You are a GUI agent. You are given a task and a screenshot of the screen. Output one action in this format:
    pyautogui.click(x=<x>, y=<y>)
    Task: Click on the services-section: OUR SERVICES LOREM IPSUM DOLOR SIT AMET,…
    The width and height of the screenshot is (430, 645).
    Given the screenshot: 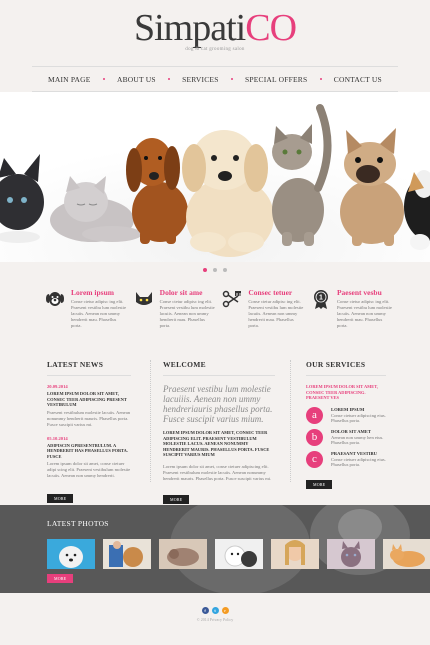 What is the action you would take?
    pyautogui.click(x=346, y=425)
    